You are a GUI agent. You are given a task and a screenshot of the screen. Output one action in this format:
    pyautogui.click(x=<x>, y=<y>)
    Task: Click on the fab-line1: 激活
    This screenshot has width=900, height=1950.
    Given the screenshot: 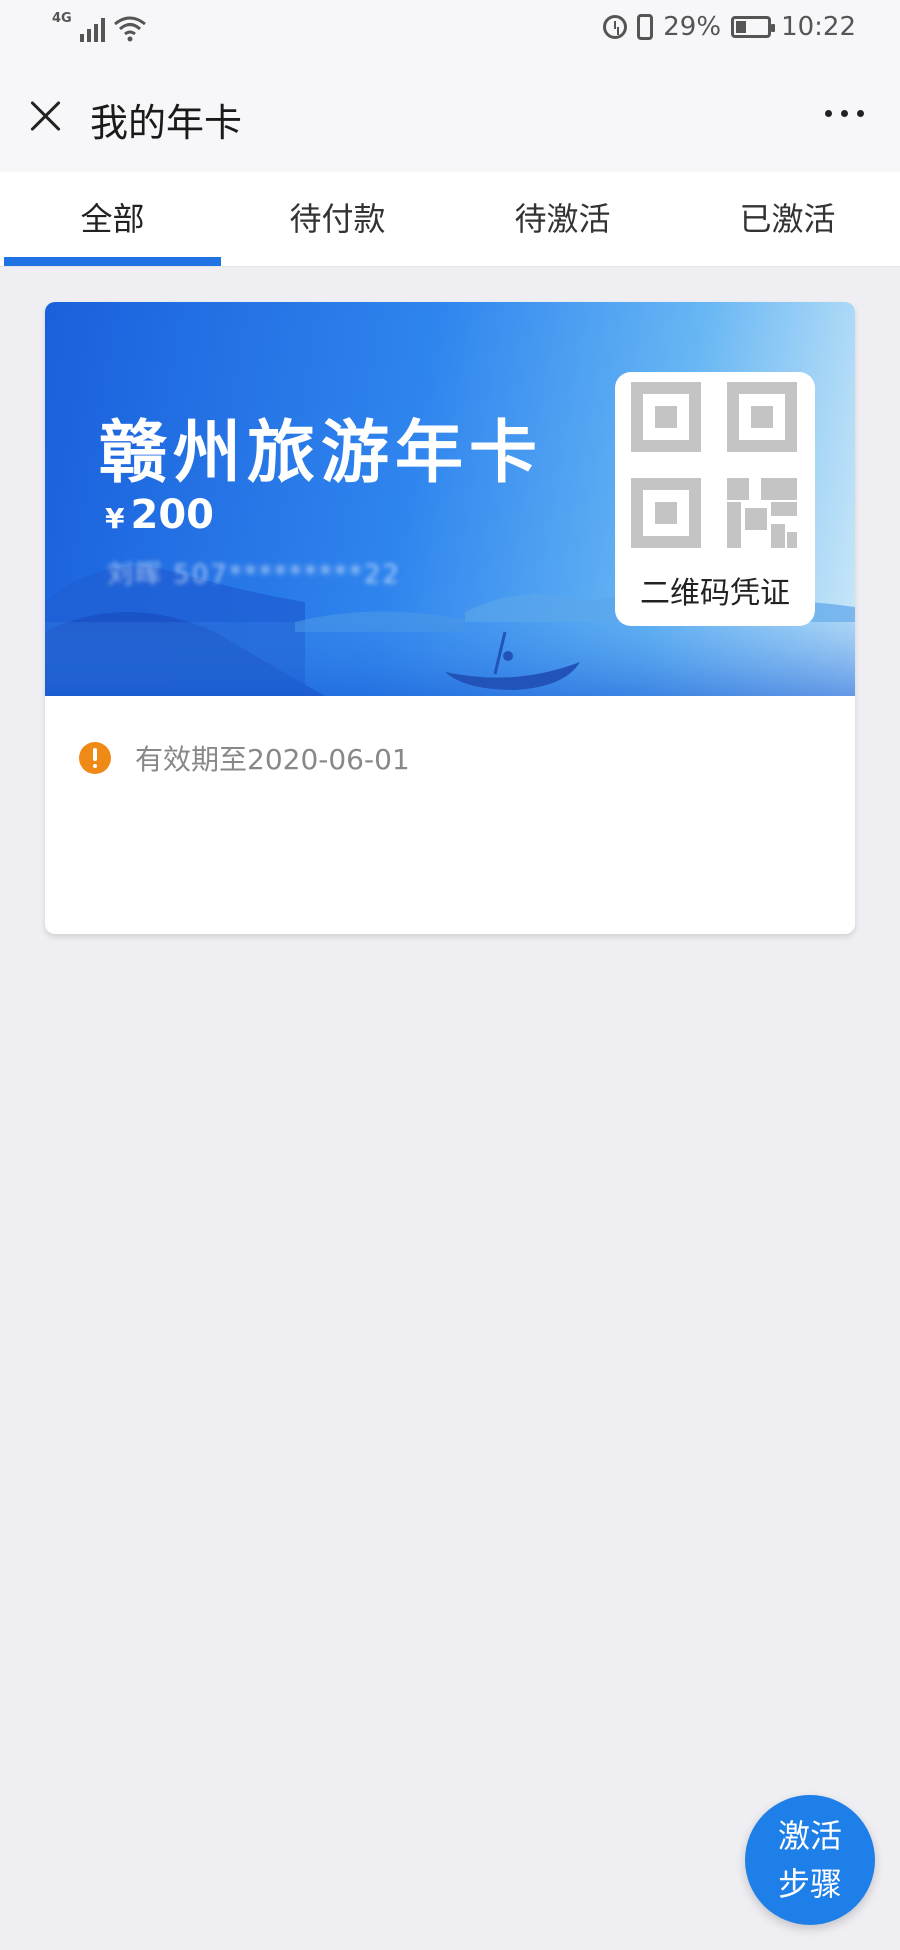 What is the action you would take?
    pyautogui.click(x=809, y=1836)
    